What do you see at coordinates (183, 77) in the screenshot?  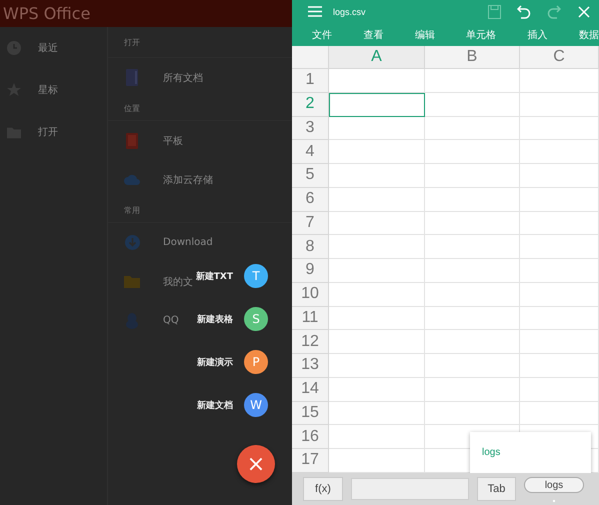 I see `location-item: 所有文档` at bounding box center [183, 77].